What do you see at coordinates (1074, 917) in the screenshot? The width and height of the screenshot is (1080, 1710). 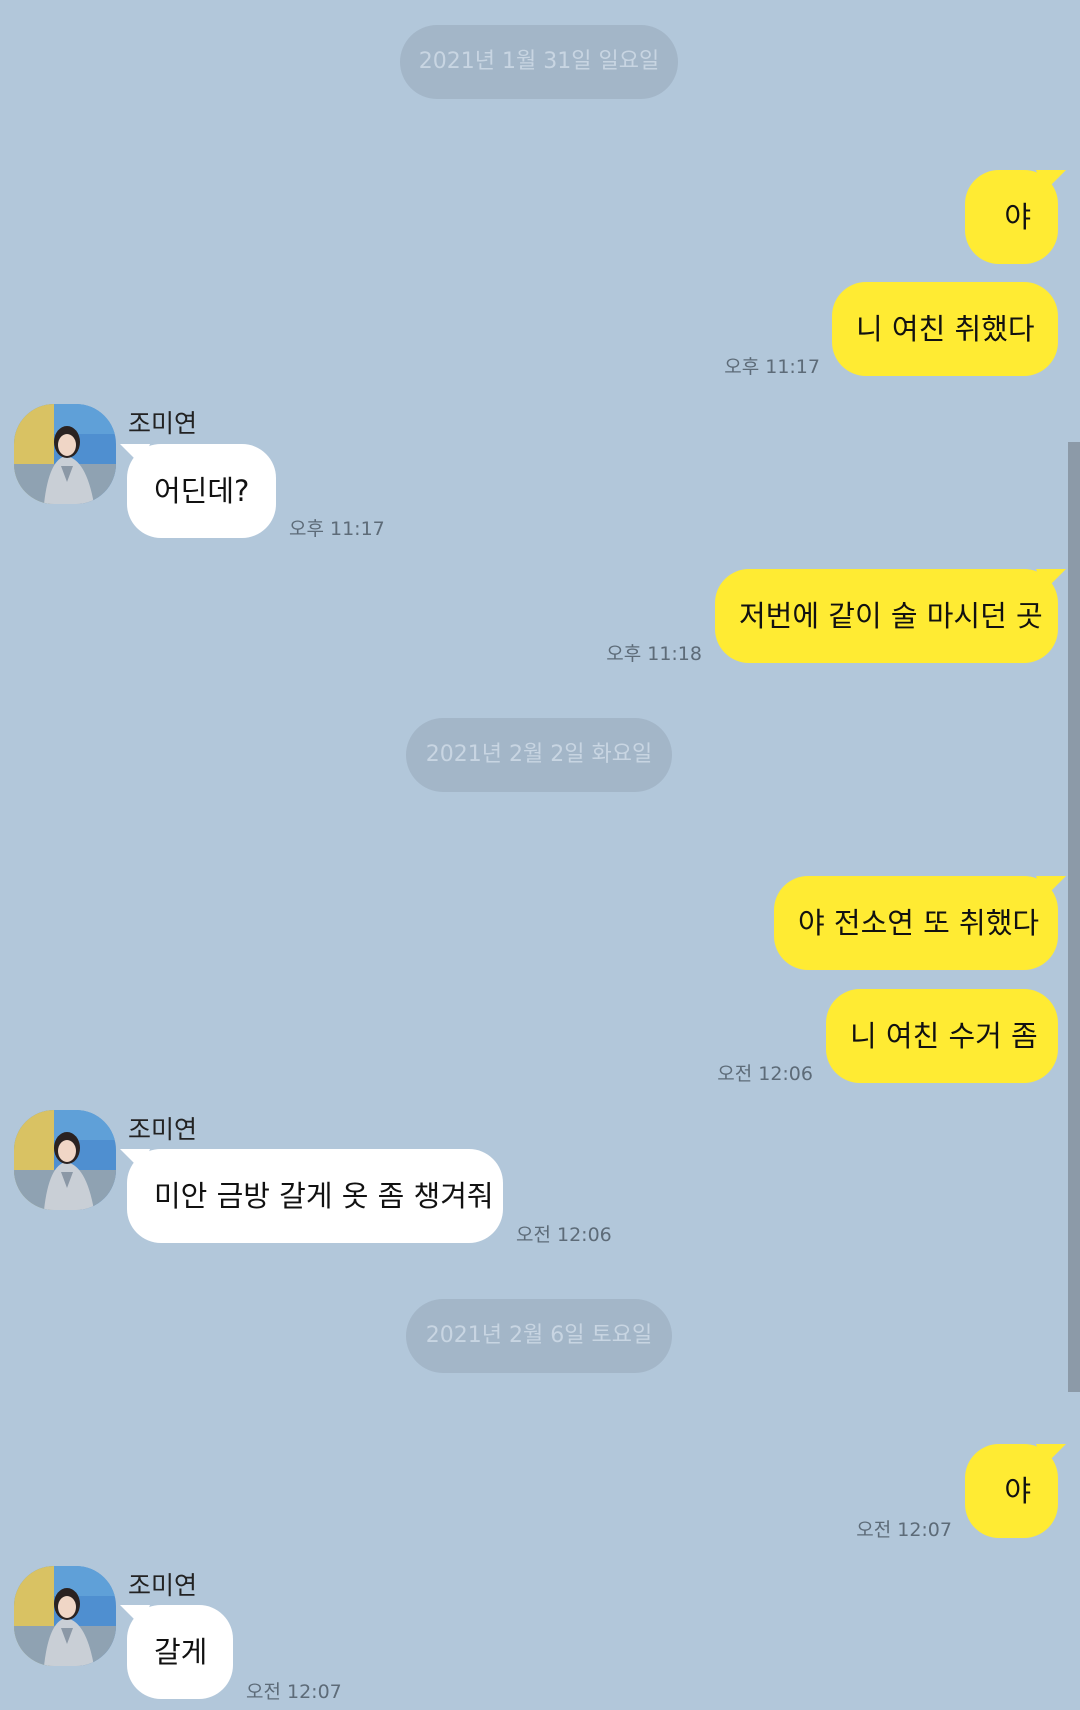 I see `scrollbar` at bounding box center [1074, 917].